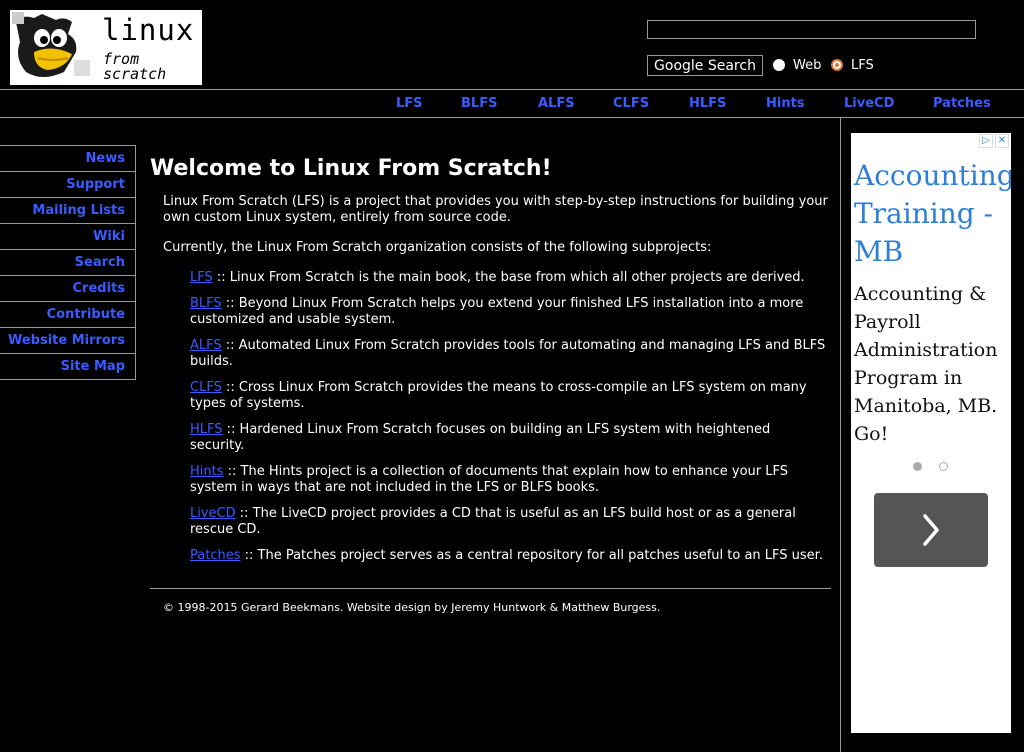 Image resolution: width=1024 pixels, height=752 pixels. I want to click on sidebar-item-website-mirrors: Website Mirrors, so click(68, 340).